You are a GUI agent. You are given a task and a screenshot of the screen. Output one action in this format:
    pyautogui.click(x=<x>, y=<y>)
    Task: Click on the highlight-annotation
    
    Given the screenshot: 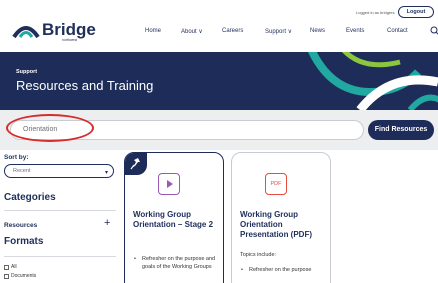 What is the action you would take?
    pyautogui.click(x=50, y=128)
    